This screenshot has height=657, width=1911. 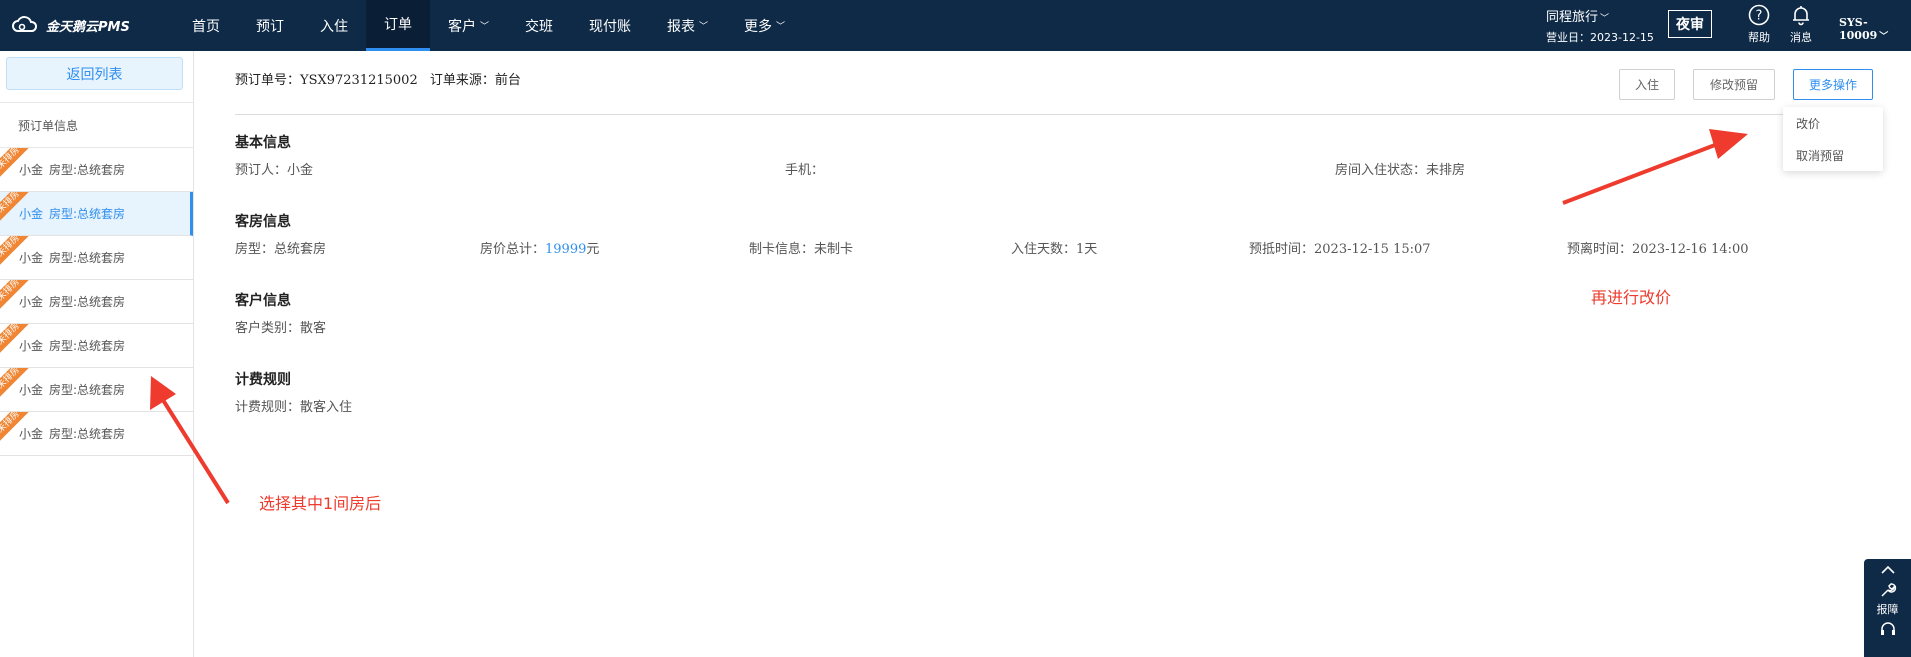 What do you see at coordinates (1572, 17) in the screenshot?
I see `hotel-name: 同程旅行` at bounding box center [1572, 17].